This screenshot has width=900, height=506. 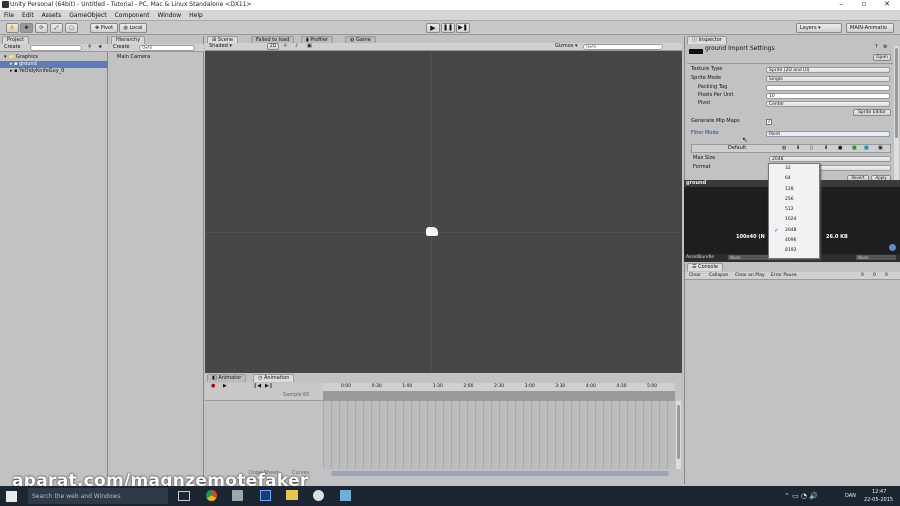 What do you see at coordinates (707, 40) in the screenshot?
I see `tab-inspector: ⓘ Inspector` at bounding box center [707, 40].